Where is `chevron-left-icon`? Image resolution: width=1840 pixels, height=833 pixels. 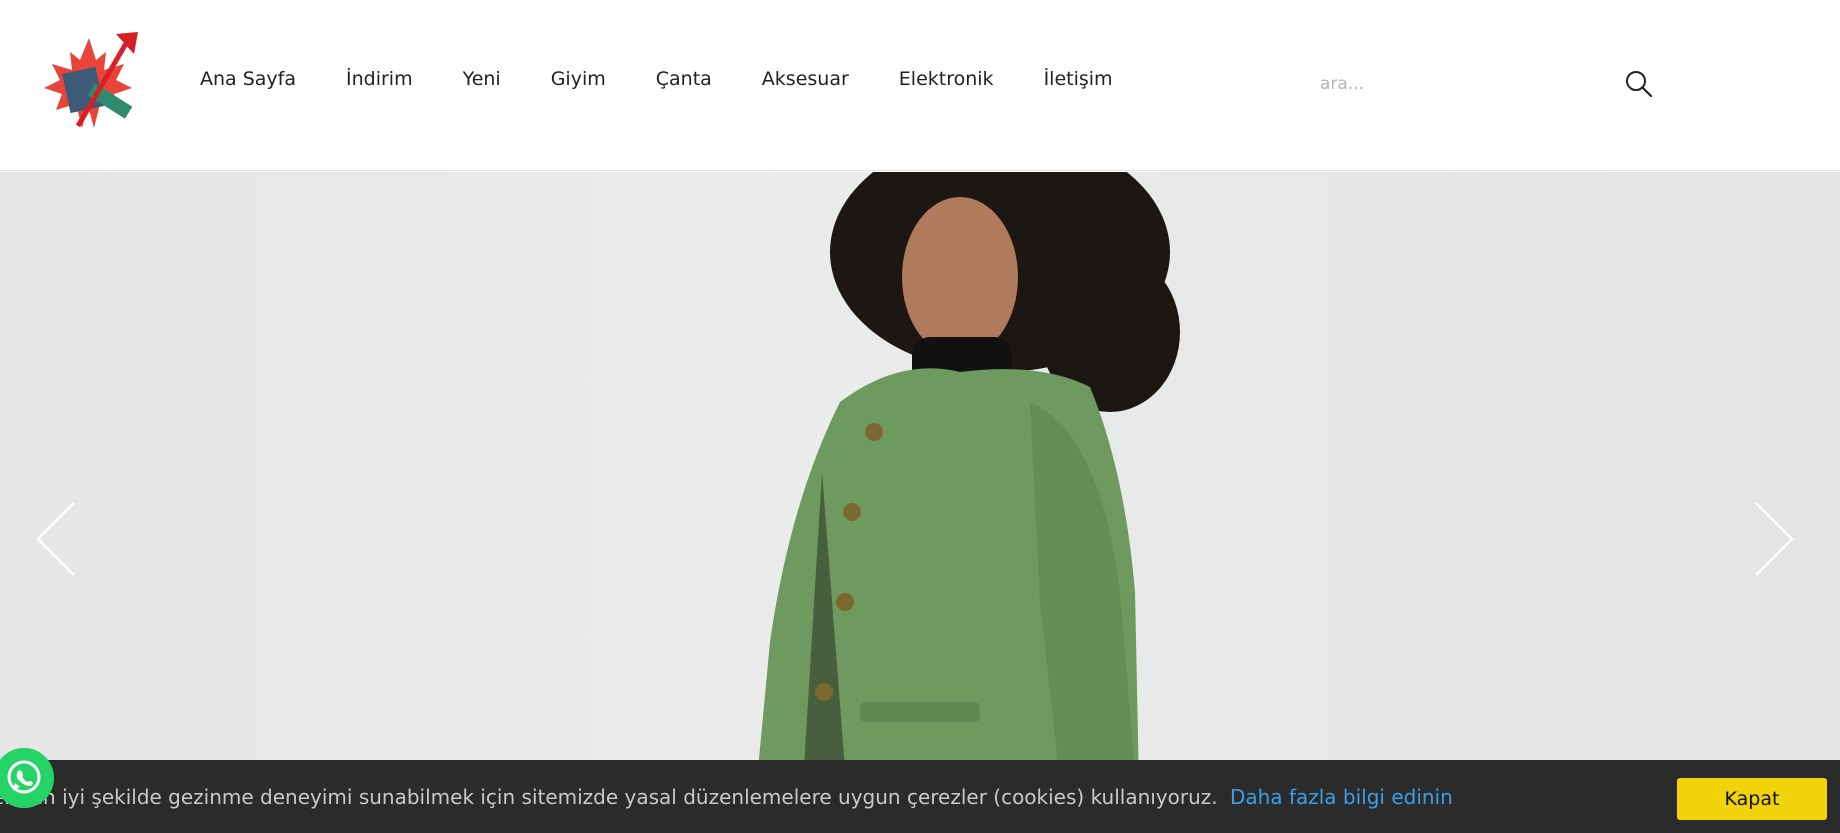 chevron-left-icon is located at coordinates (56, 539).